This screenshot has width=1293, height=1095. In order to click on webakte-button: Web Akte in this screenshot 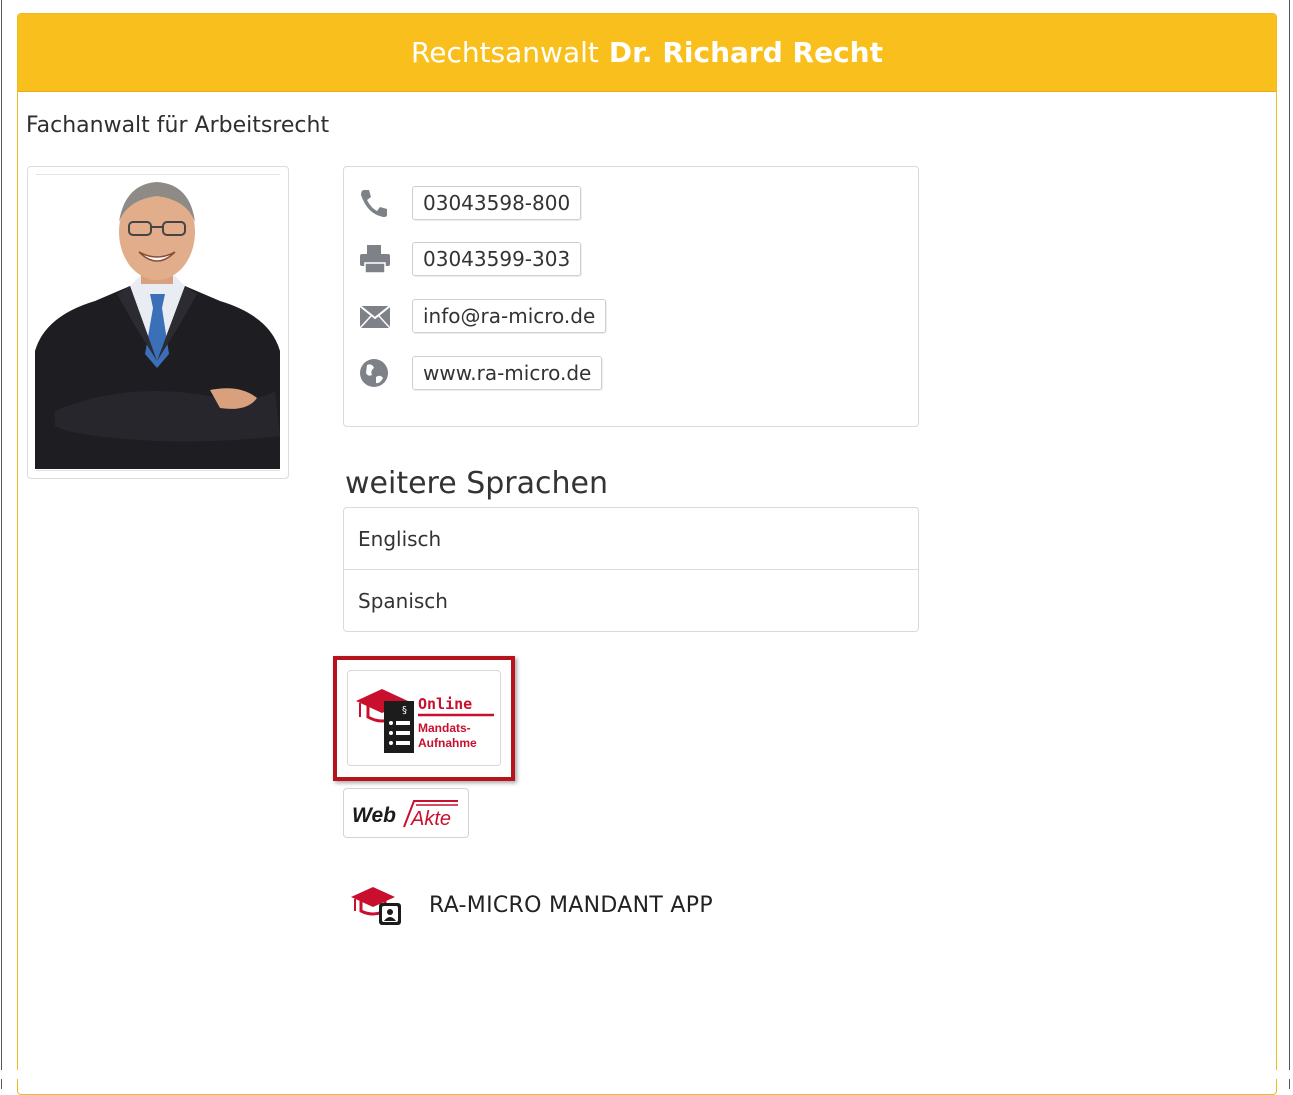, I will do `click(406, 813)`.